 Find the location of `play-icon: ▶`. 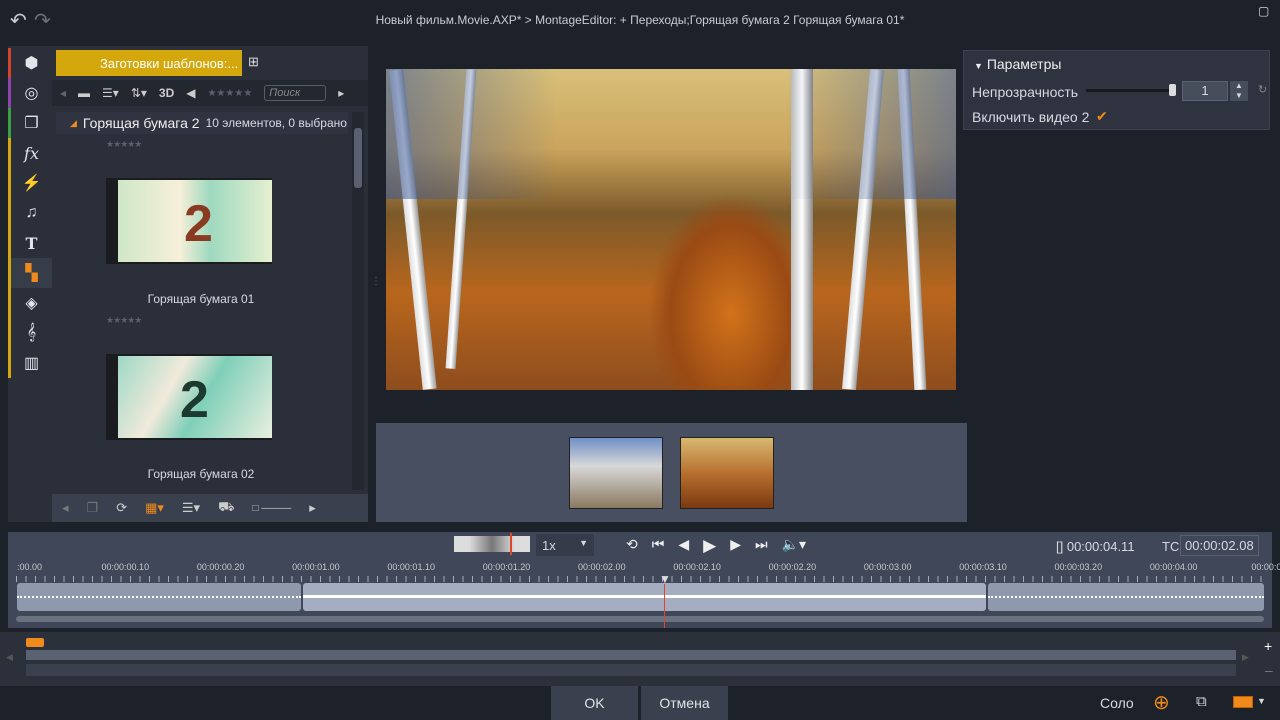

play-icon: ▶ is located at coordinates (709, 546).